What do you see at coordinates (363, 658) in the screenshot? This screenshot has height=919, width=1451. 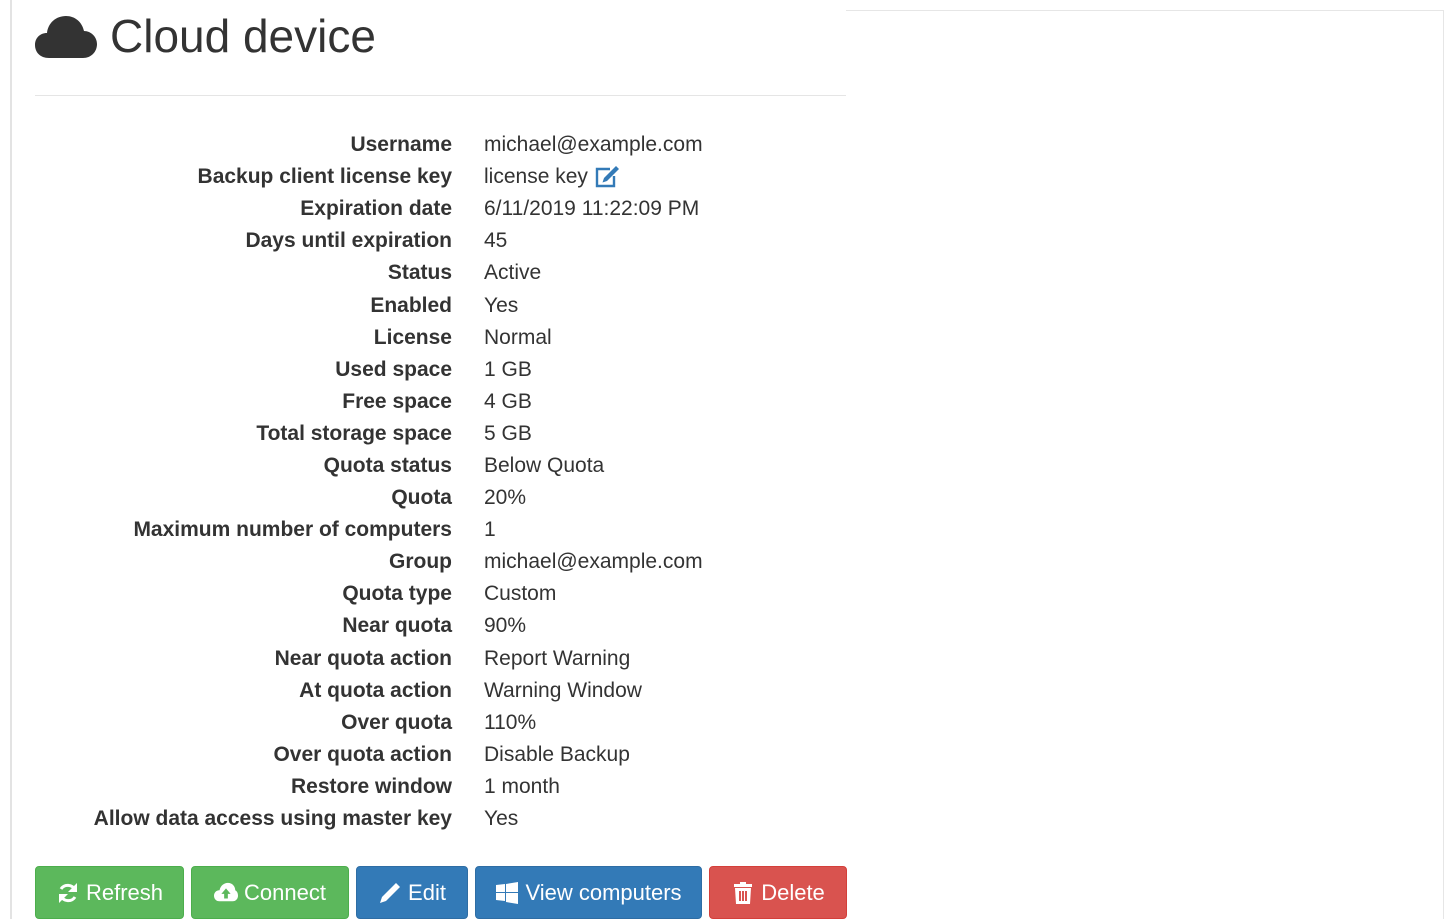 I see `property-label: Near quota action` at bounding box center [363, 658].